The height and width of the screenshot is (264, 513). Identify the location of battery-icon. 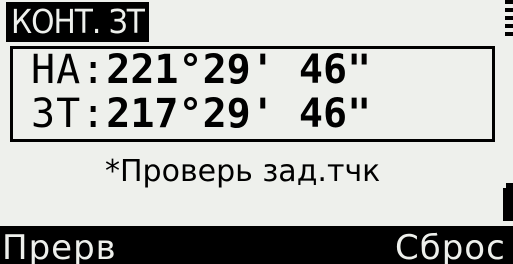
(508, 202).